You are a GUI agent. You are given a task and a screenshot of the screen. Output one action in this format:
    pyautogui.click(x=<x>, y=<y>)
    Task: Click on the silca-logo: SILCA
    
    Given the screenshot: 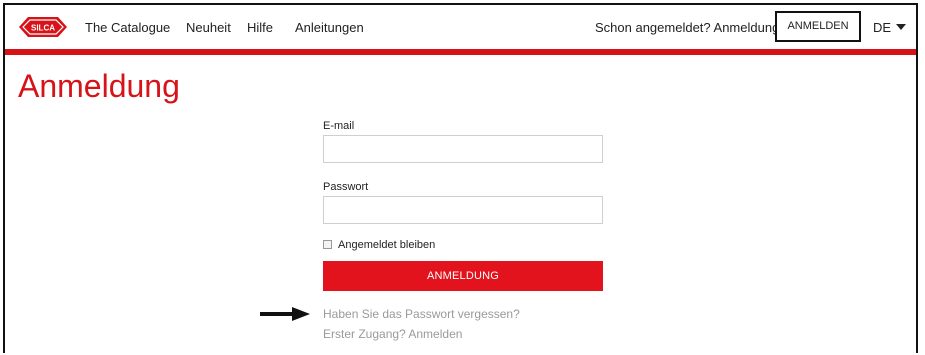 What is the action you would take?
    pyautogui.click(x=43, y=27)
    